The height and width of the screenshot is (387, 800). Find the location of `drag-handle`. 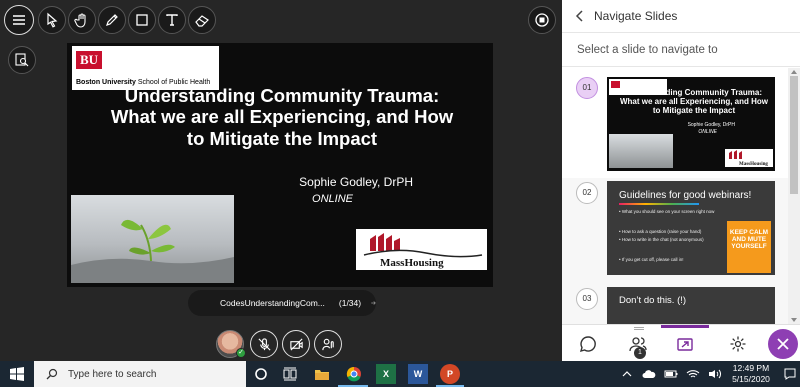

drag-handle is located at coordinates (639, 328).